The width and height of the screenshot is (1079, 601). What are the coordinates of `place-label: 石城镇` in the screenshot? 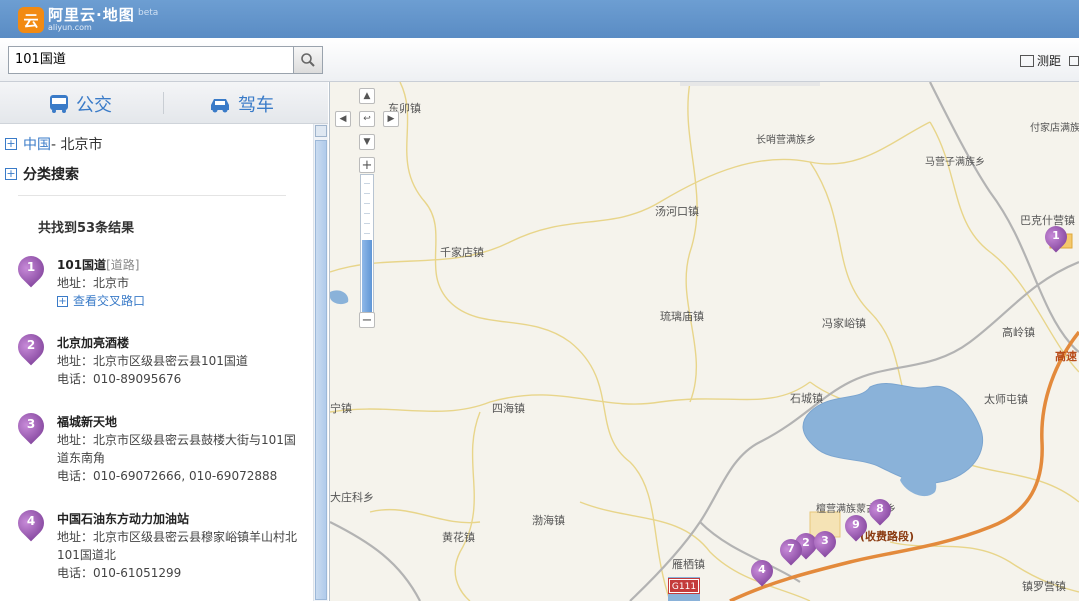 It's located at (806, 398).